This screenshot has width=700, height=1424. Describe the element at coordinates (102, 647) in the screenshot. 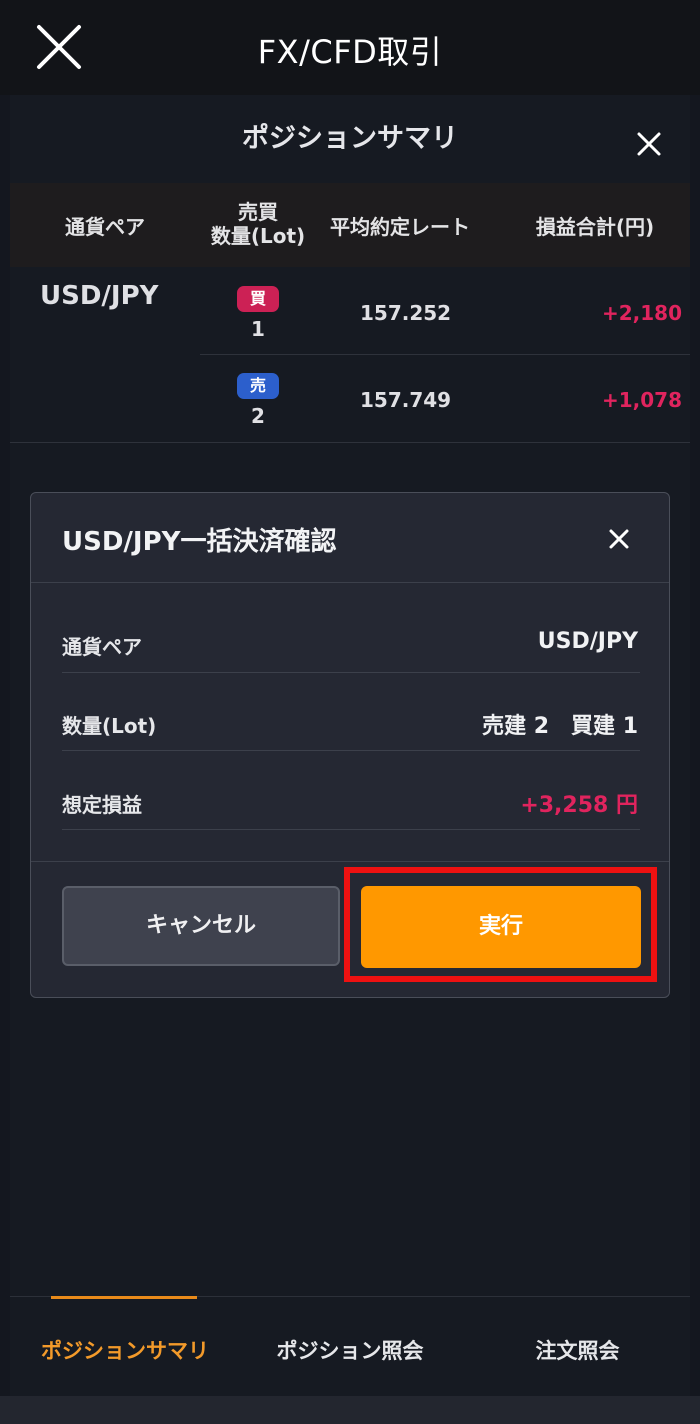

I see `field-label-pair: 通貨ペア` at that location.